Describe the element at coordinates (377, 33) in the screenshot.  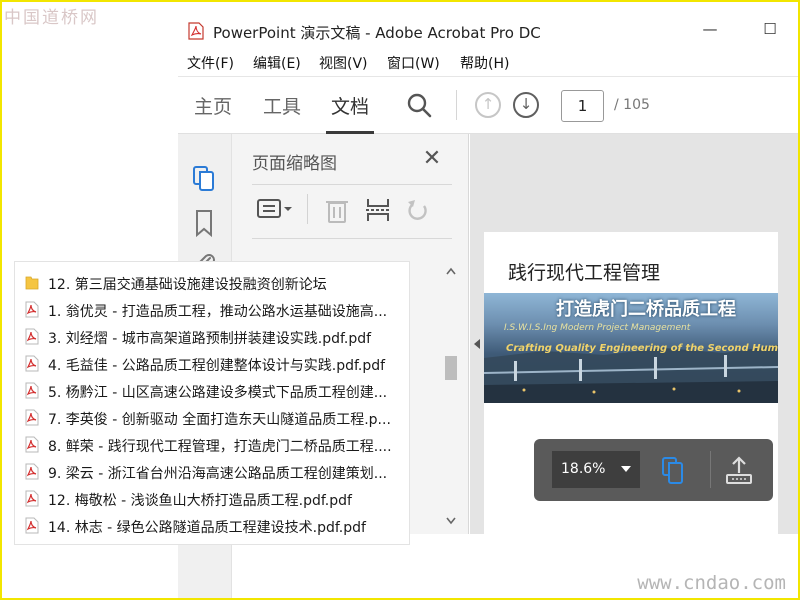
I see `window-title: PowerPoint 演示文稿 - Adobe Acrobat Pro DC` at that location.